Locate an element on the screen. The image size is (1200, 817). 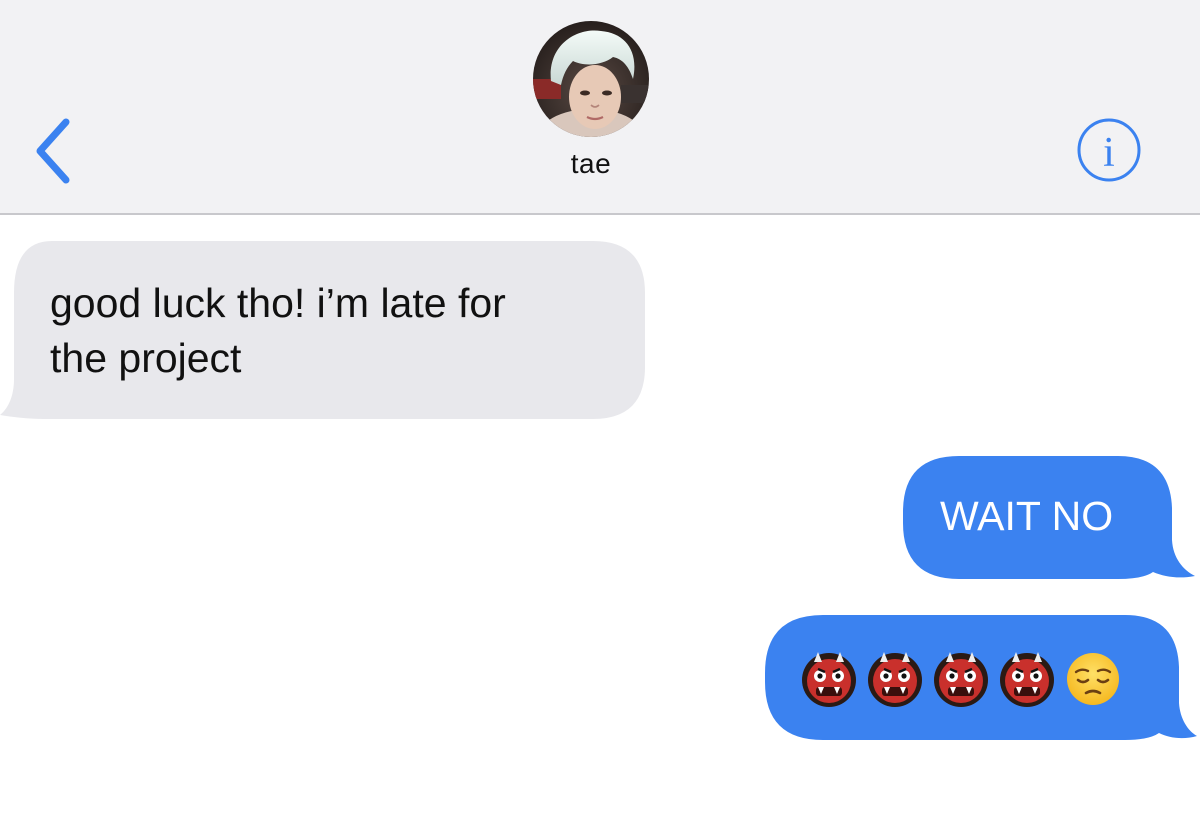
info-button: i is located at coordinates (1109, 150).